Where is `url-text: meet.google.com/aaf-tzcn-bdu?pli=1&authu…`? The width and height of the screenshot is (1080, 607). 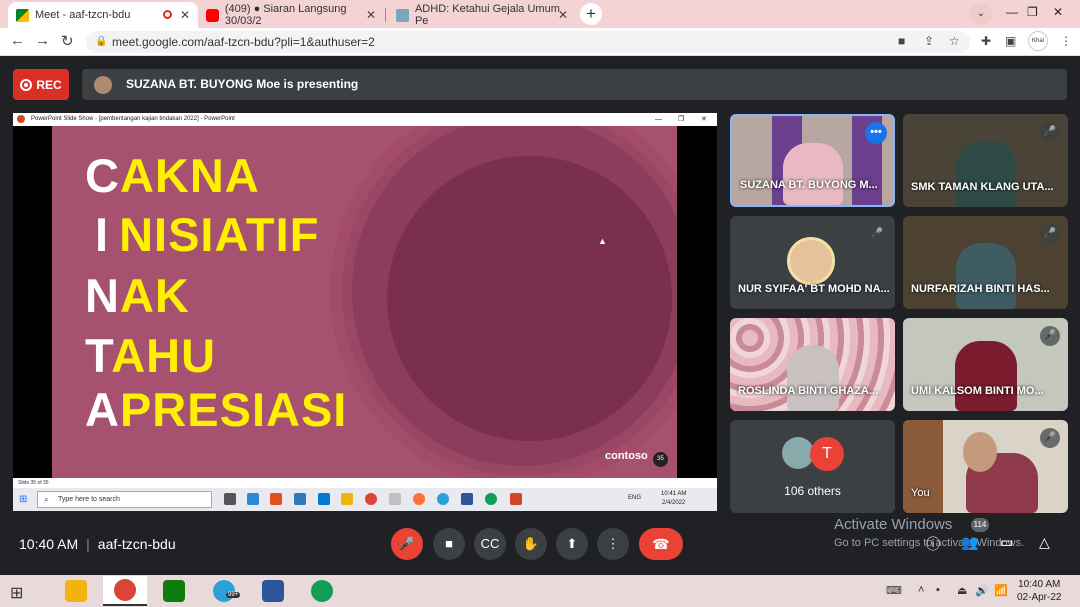
url-text: meet.google.com/aaf-tzcn-bdu?pli=1&authu… is located at coordinates (243, 42).